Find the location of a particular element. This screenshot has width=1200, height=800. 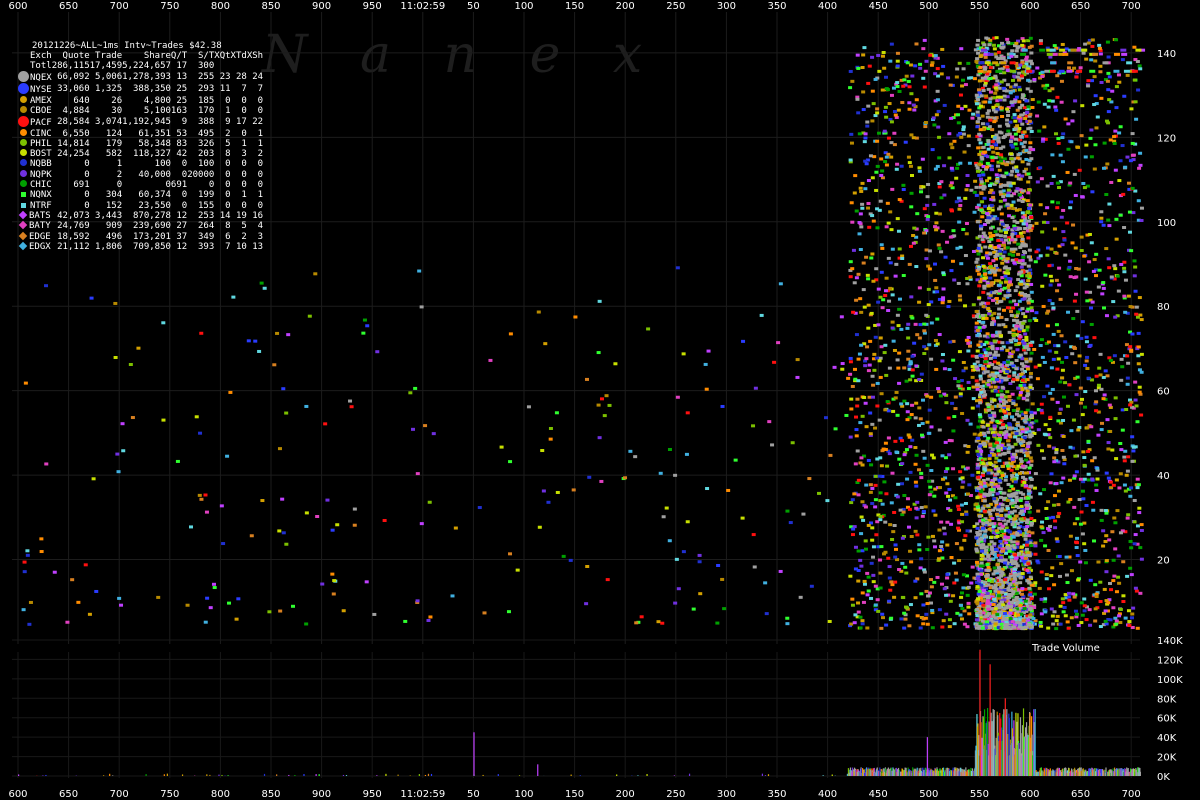

x-tick-bottom: 400 is located at coordinates (827, 794).